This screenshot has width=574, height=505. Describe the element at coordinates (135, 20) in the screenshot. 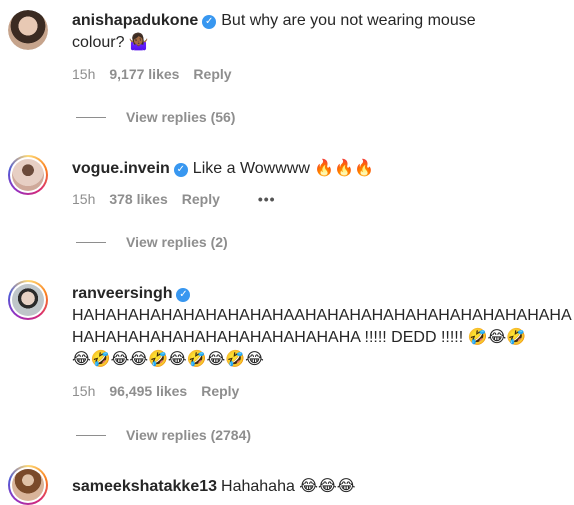

I see `username: anishapadukone` at that location.